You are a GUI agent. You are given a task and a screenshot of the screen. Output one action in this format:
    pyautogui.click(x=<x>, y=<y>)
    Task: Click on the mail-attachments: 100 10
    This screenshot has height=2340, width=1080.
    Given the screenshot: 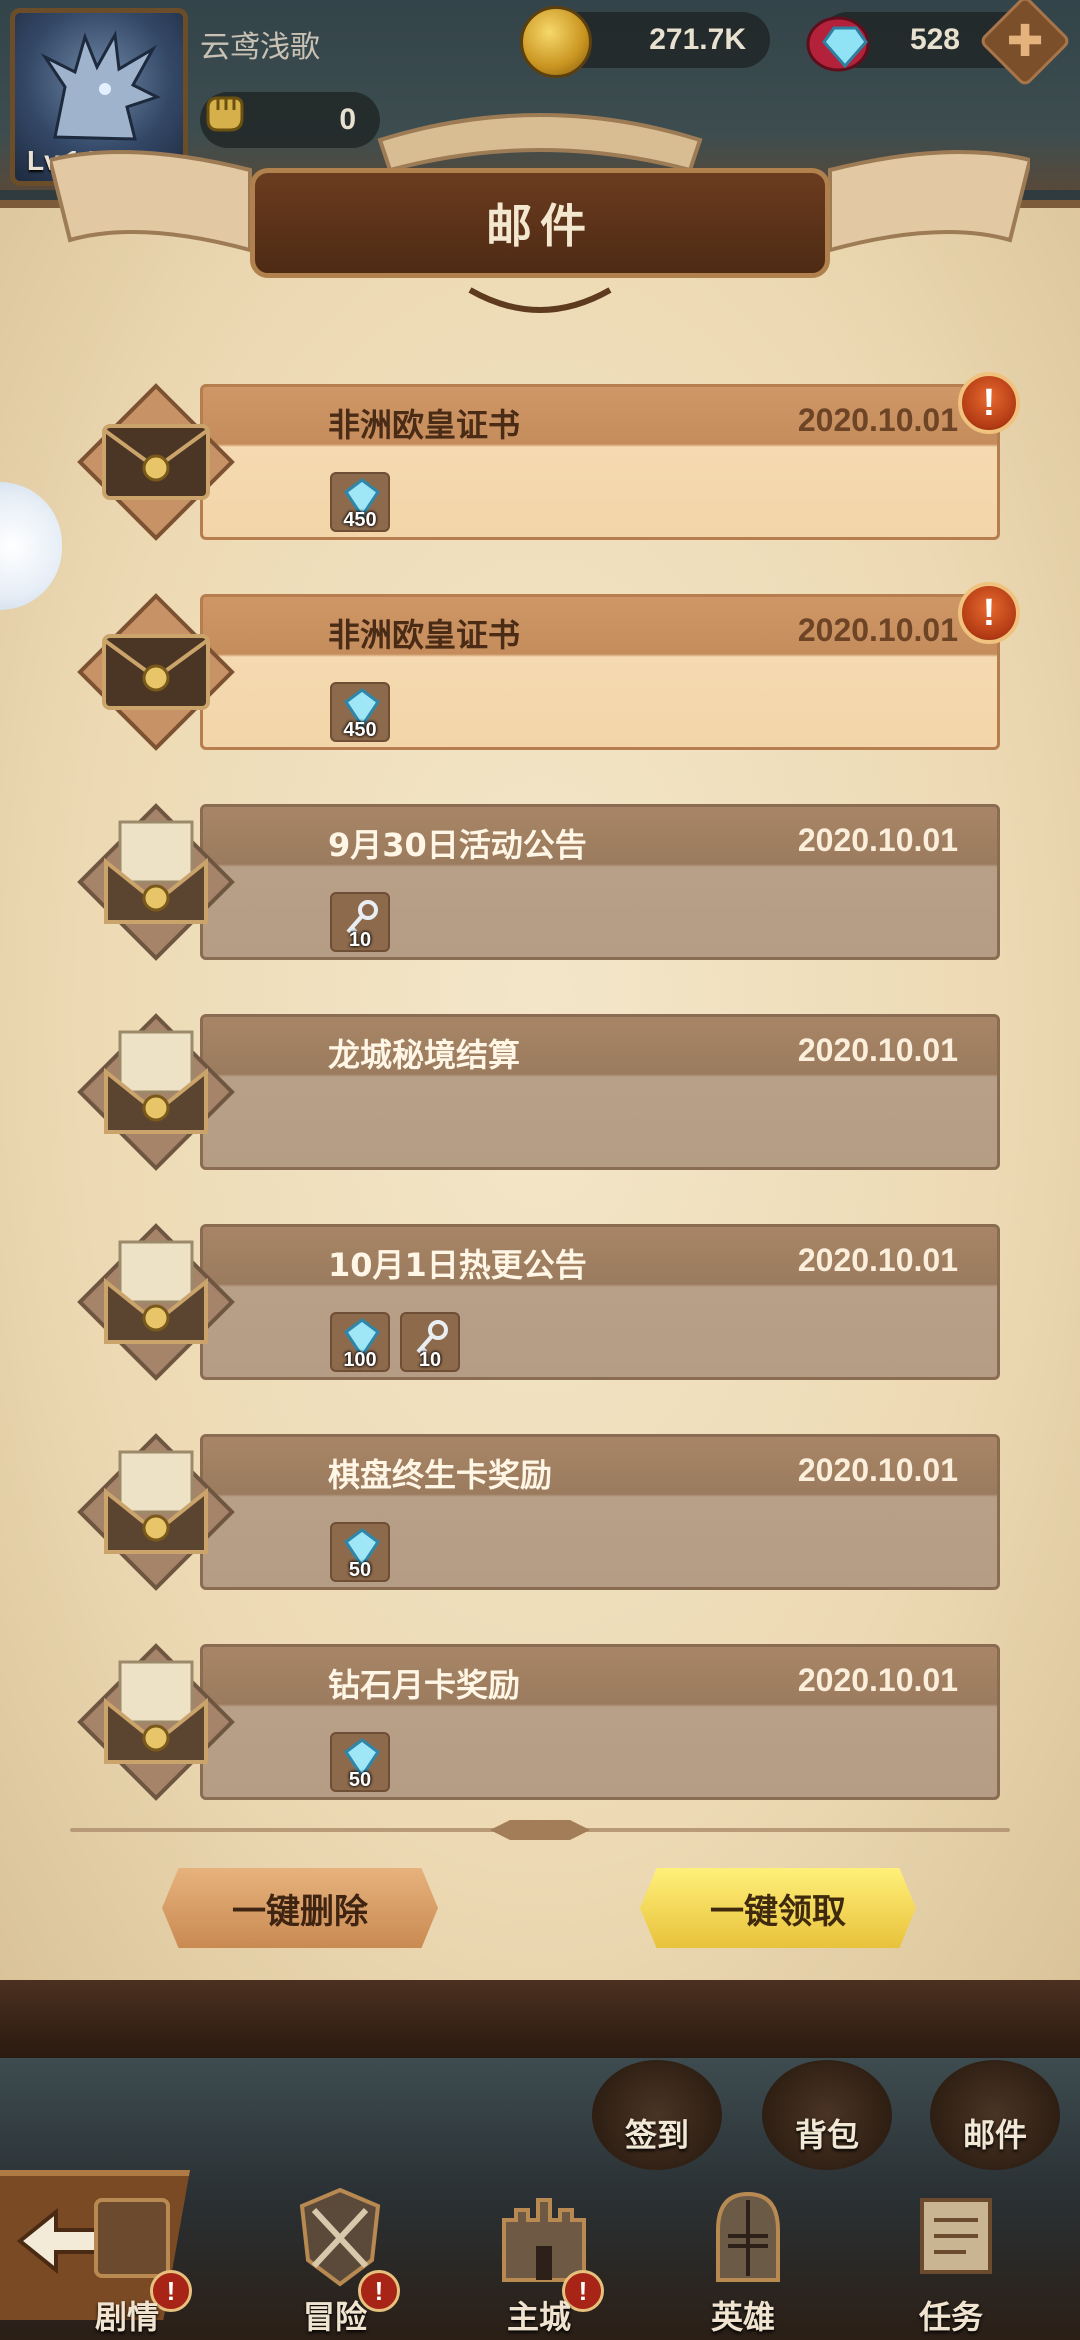 What is the action you would take?
    pyautogui.click(x=395, y=1342)
    